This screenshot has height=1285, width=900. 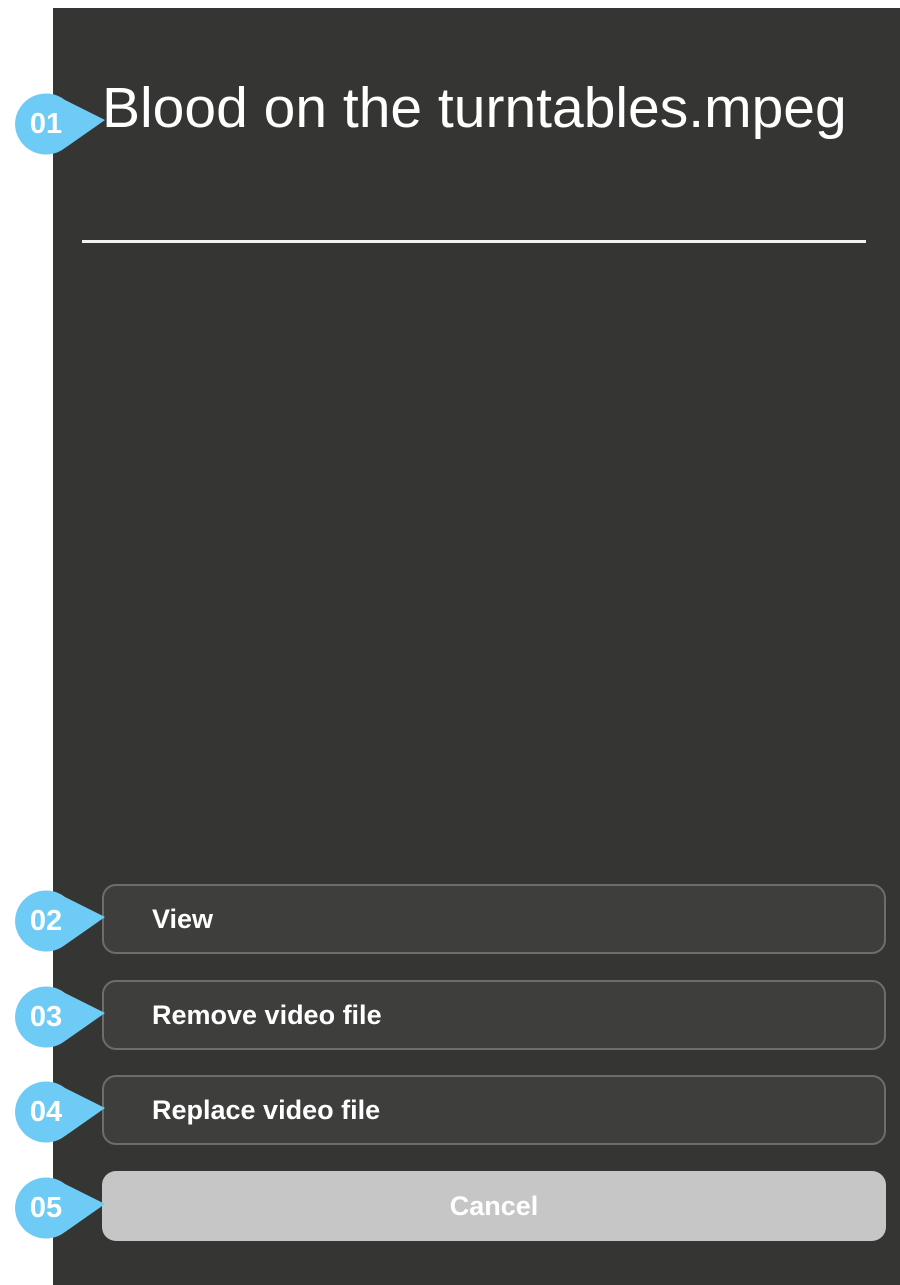 I want to click on remove-video-file-button: Remove video file, so click(x=494, y=1015).